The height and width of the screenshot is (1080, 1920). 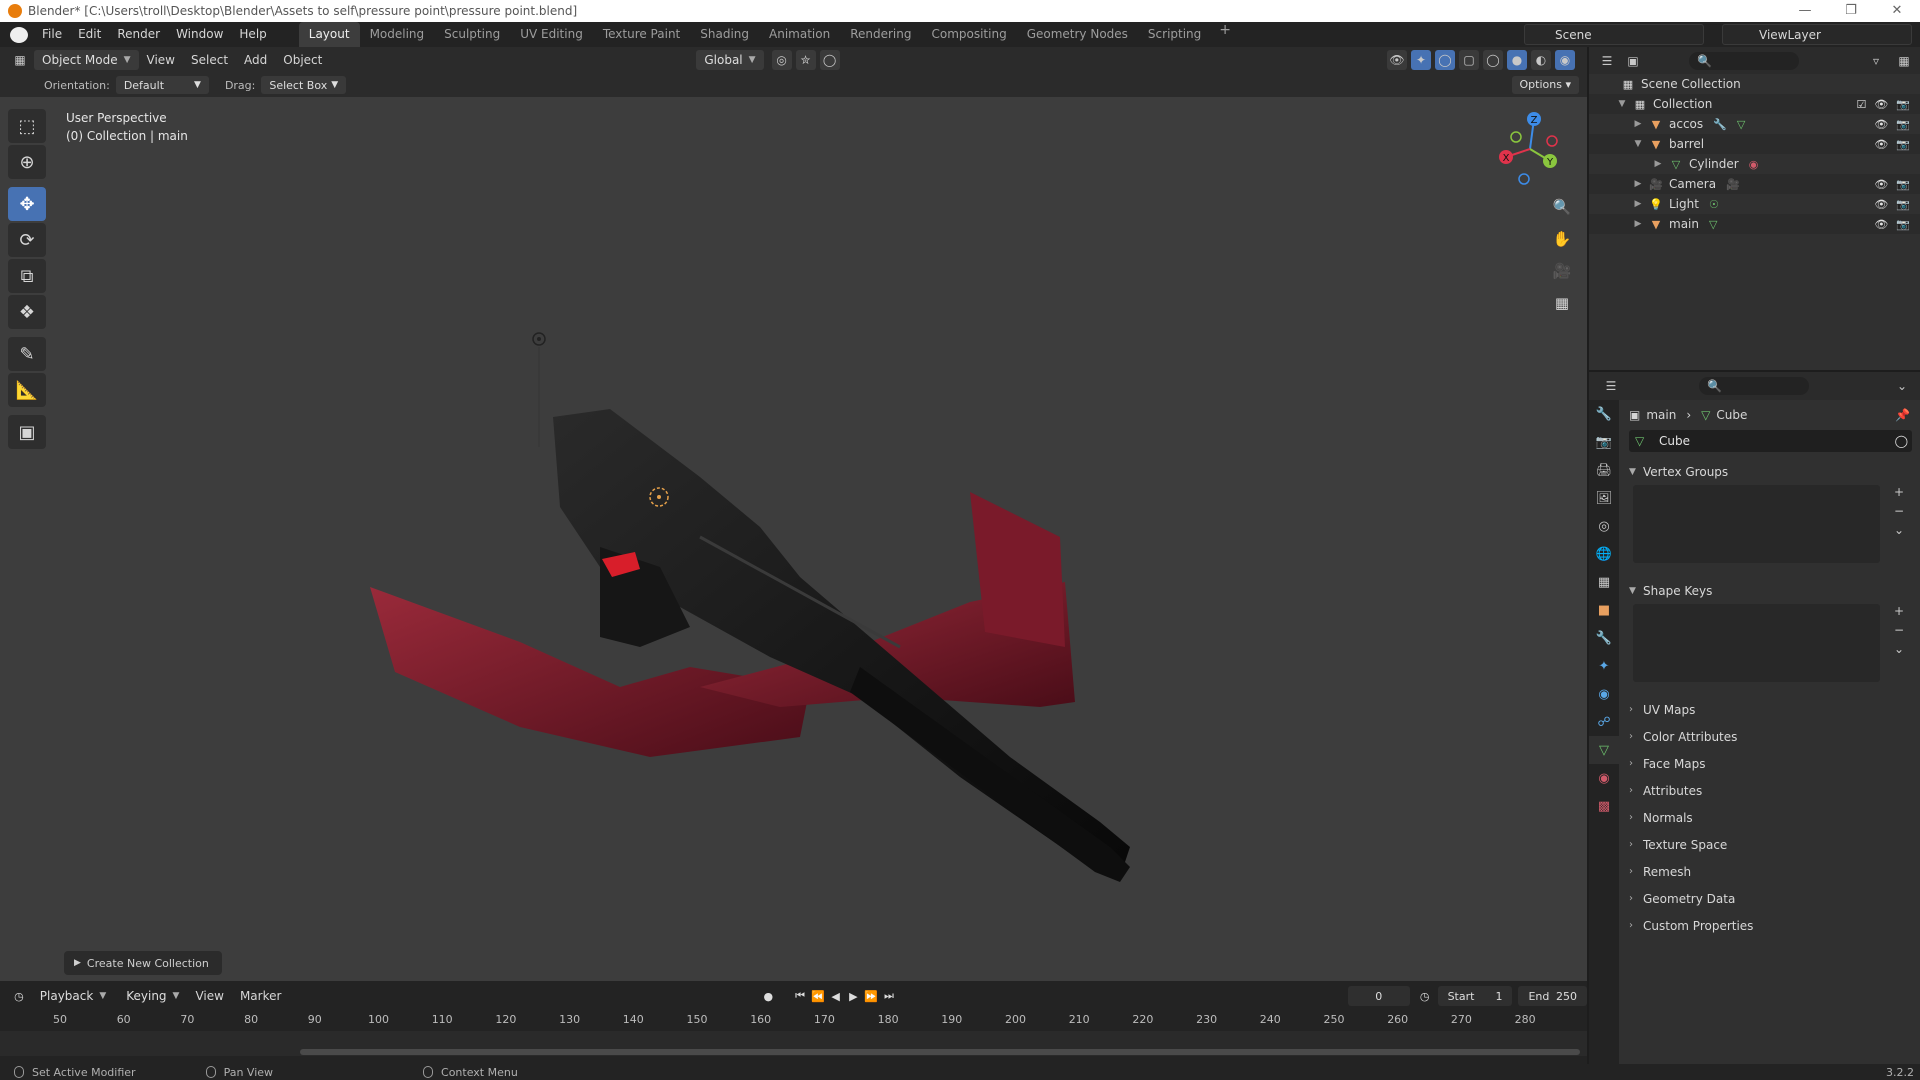 I want to click on start-frame-field: Start 1, so click(x=1475, y=996).